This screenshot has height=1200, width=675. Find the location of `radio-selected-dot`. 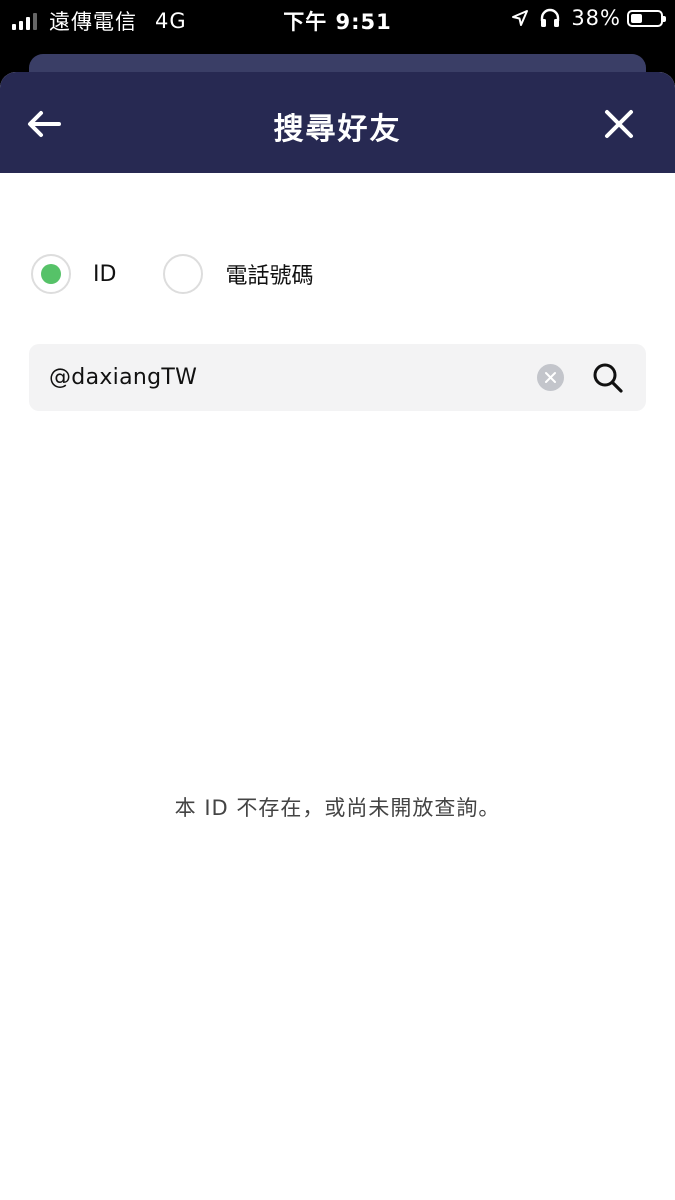

radio-selected-dot is located at coordinates (51, 274).